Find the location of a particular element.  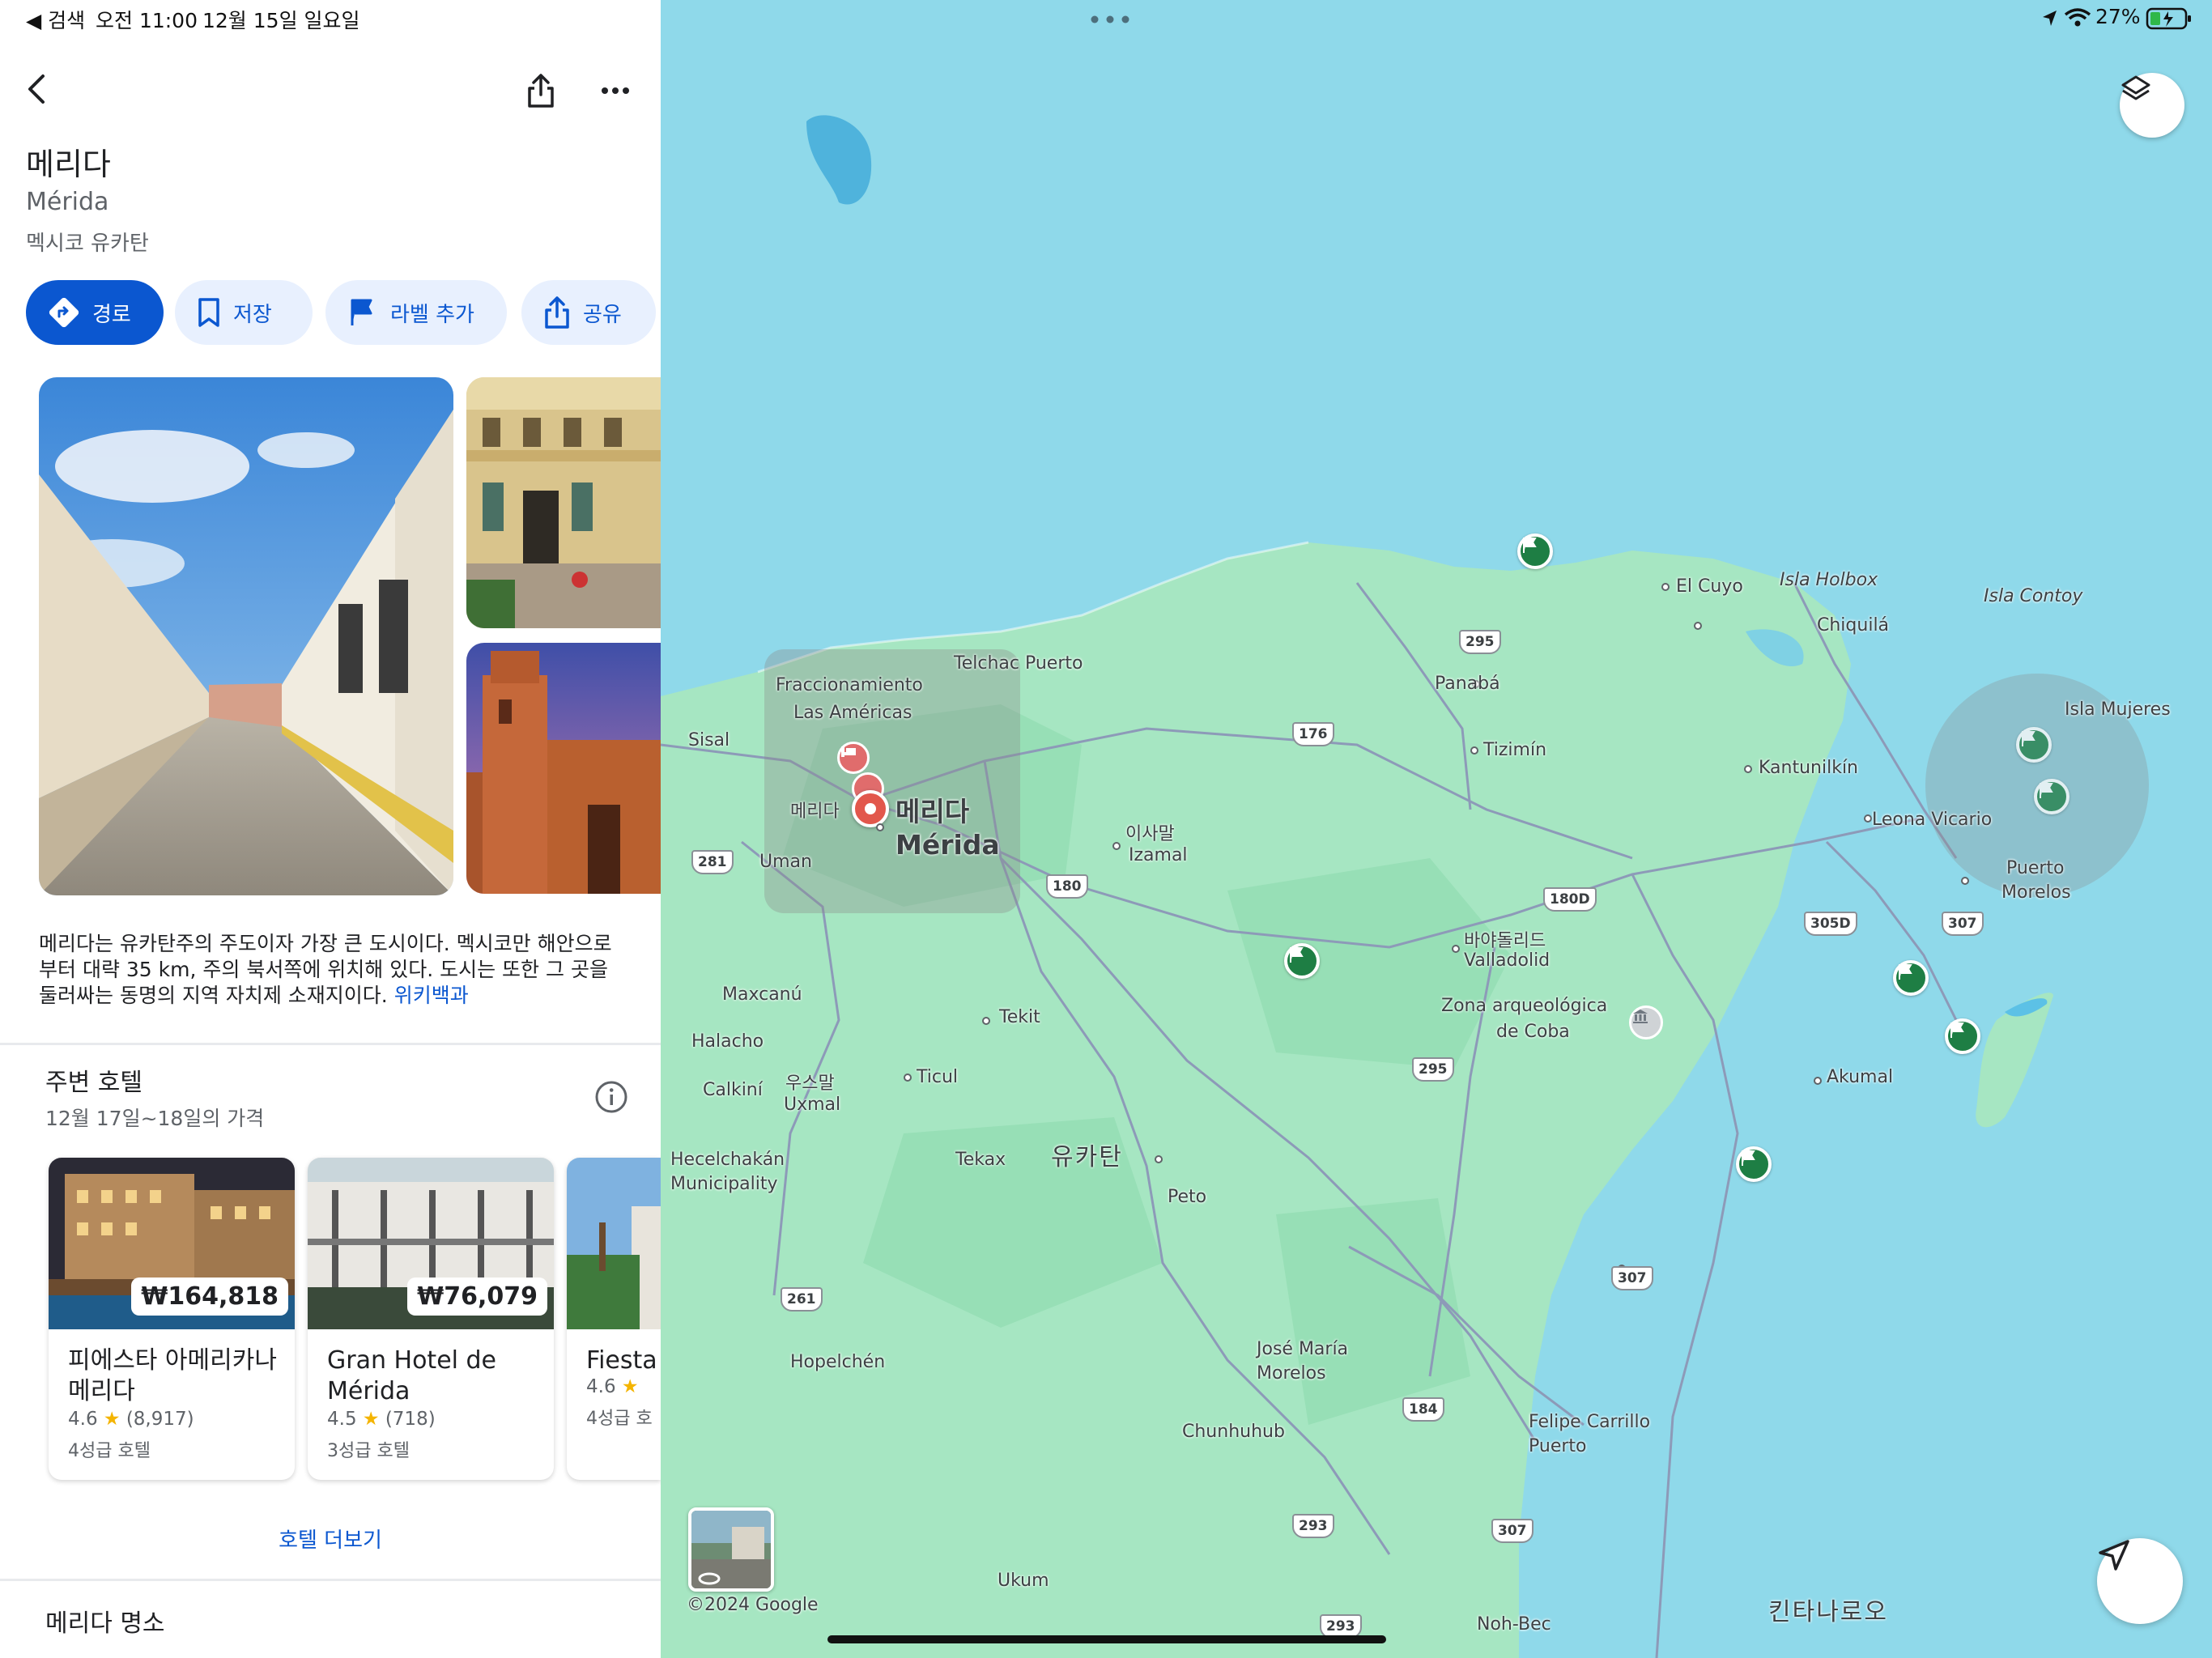

street-photo-image is located at coordinates (246, 636).